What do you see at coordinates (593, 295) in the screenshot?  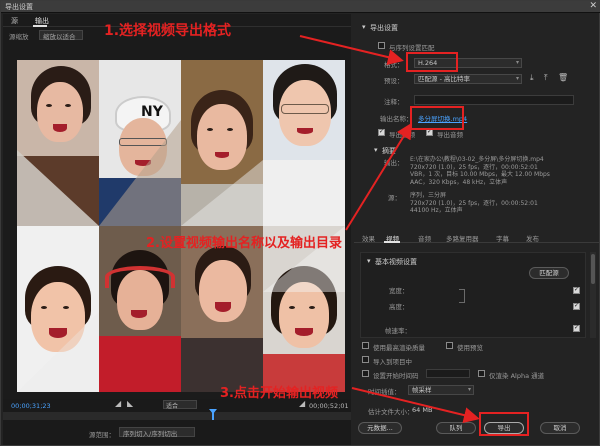 I see `settings-scrollbar` at bounding box center [593, 295].